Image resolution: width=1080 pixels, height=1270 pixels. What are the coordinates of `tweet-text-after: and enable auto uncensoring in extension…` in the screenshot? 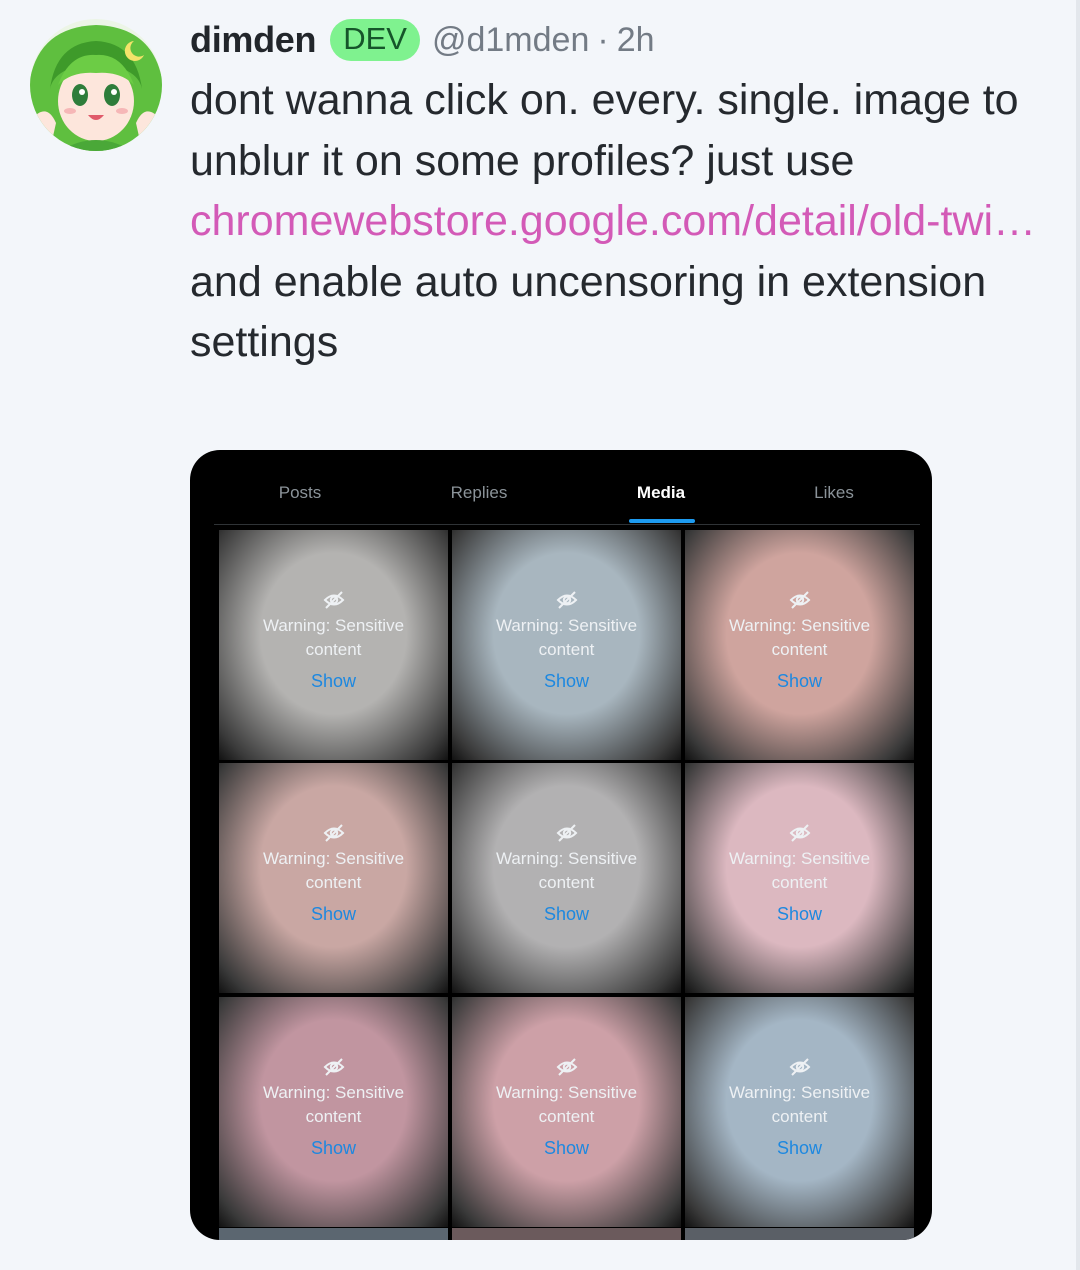 It's located at (588, 312).